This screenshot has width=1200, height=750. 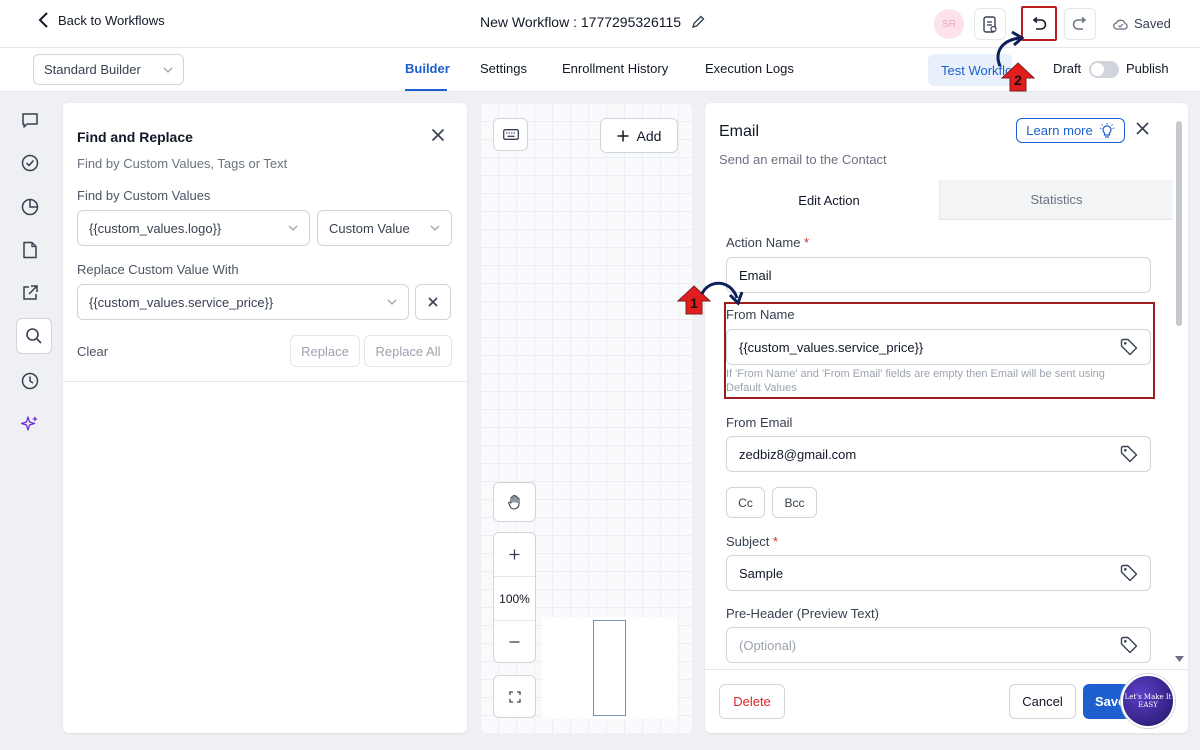 I want to click on tab-enrollment-history: Enrollment History, so click(x=615, y=68).